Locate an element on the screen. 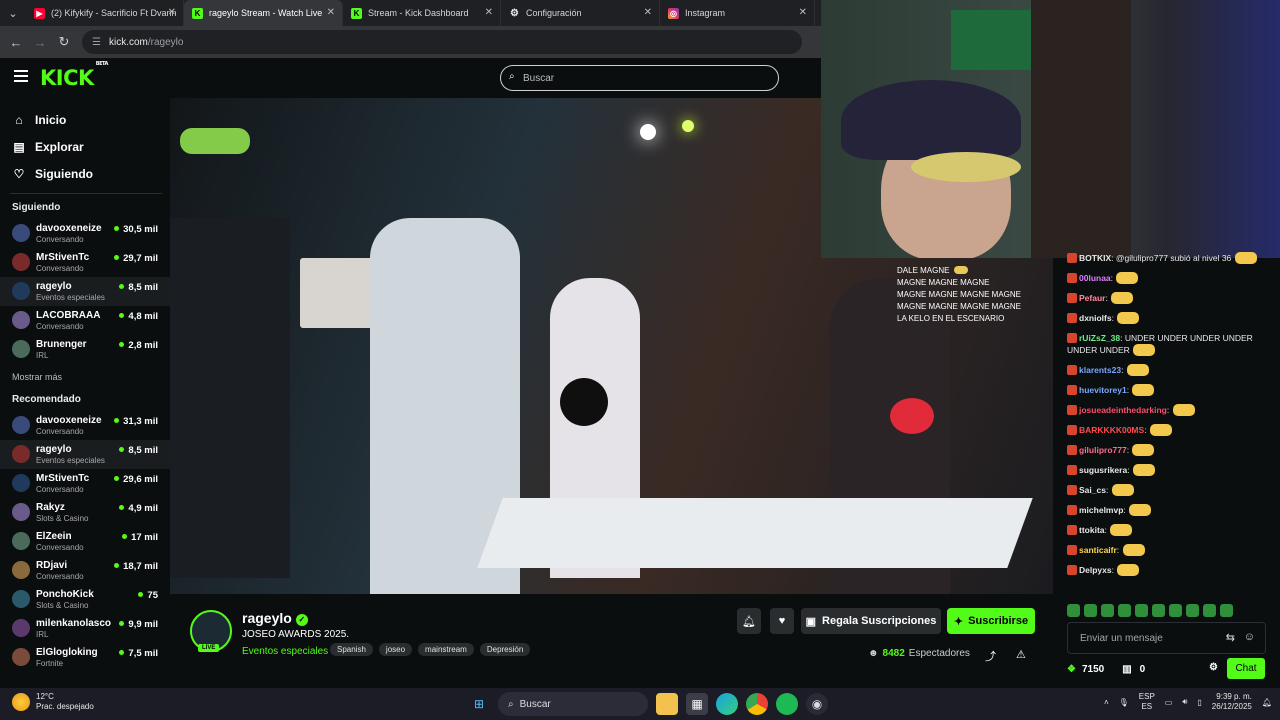 The image size is (1280, 720). stream-tag: mainstream is located at coordinates (446, 649).